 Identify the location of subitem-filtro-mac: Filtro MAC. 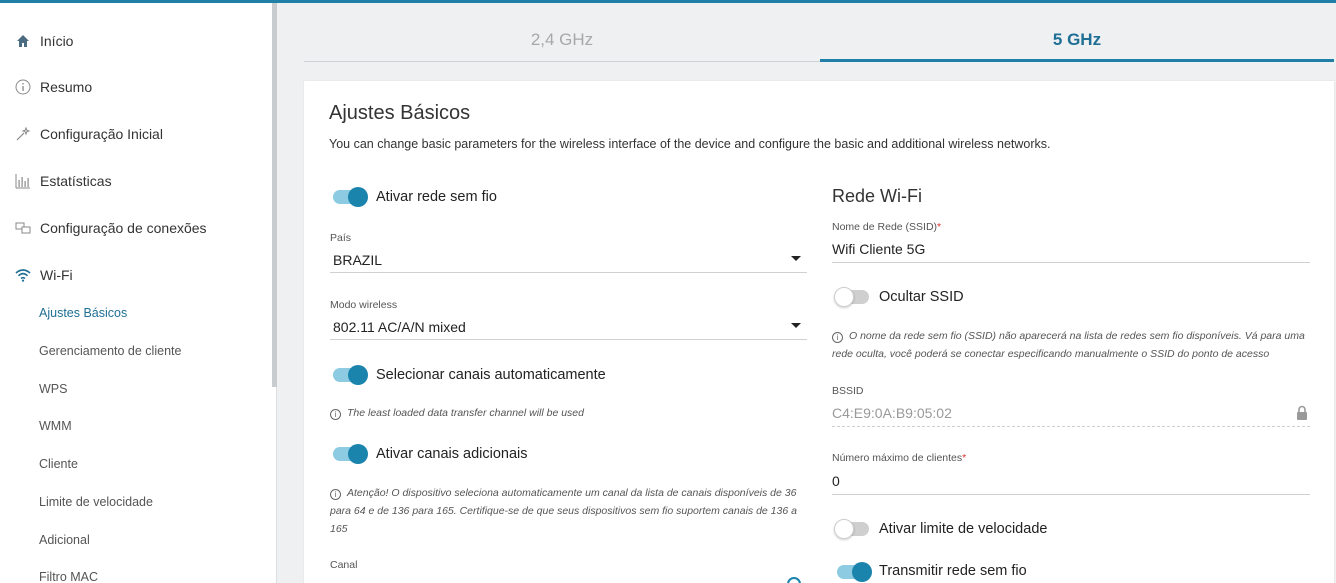
(68, 576).